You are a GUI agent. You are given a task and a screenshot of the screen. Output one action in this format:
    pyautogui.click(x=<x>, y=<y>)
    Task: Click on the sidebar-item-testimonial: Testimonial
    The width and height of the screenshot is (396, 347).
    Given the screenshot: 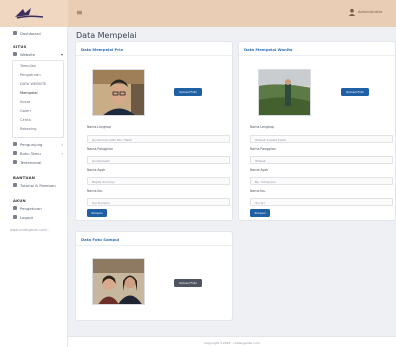 What is the action you would take?
    pyautogui.click(x=34, y=162)
    